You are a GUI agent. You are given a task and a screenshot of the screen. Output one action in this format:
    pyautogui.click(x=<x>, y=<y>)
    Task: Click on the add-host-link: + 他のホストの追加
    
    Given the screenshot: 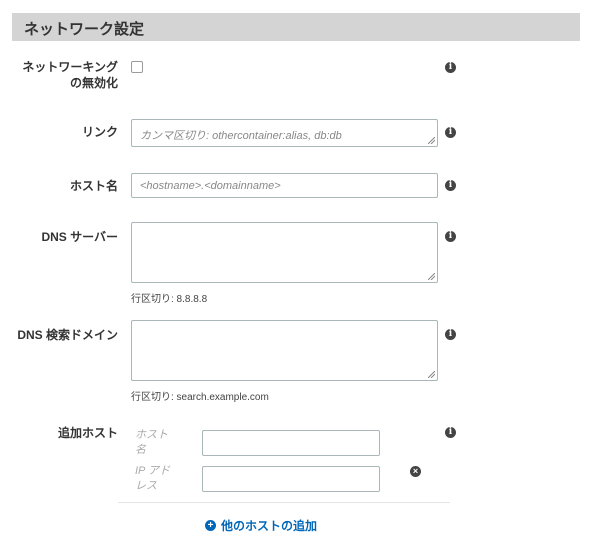 What is the action you would take?
    pyautogui.click(x=261, y=525)
    